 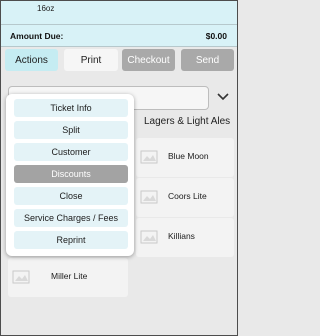 I want to click on product-tile-coors-lite: Coors Lite, so click(x=185, y=197).